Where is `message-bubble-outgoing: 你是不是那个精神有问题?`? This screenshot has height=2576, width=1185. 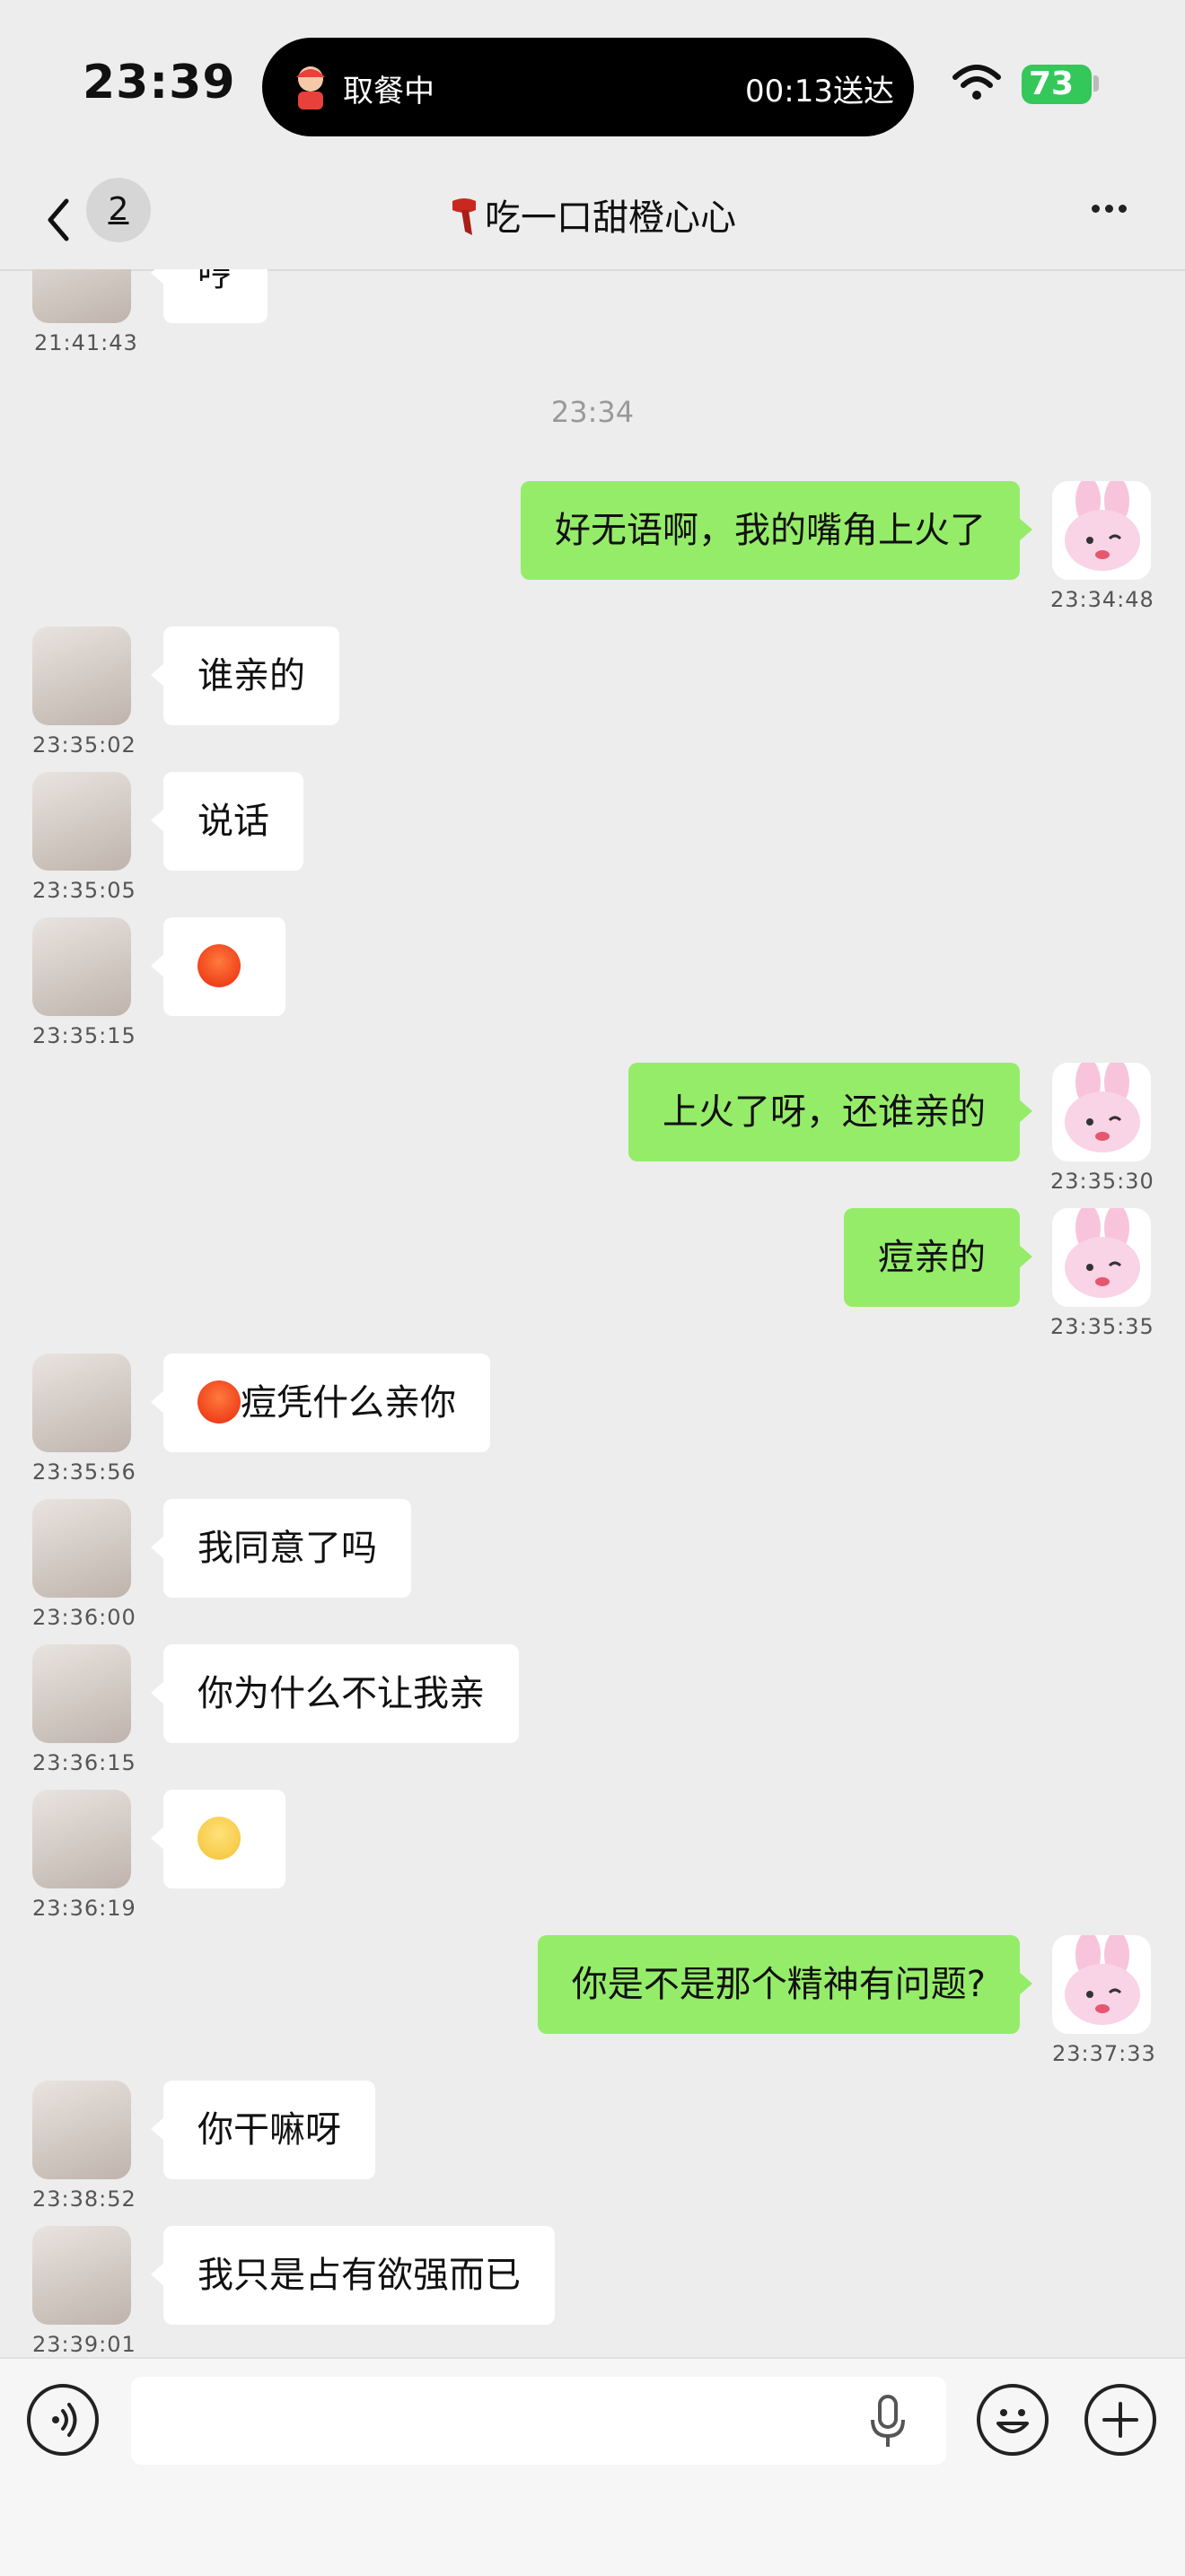
message-bubble-outgoing: 你是不是那个精神有问题? is located at coordinates (785, 1984).